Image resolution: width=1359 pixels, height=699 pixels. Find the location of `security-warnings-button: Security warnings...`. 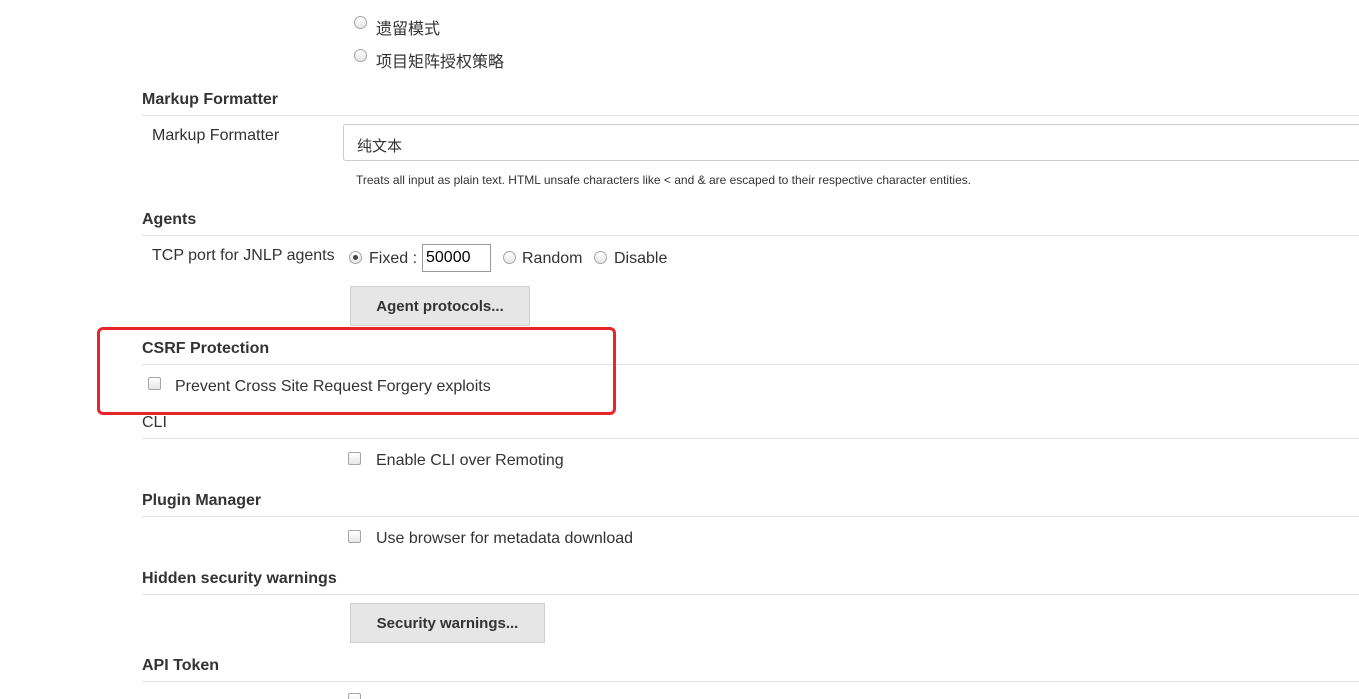

security-warnings-button: Security warnings... is located at coordinates (447, 623).